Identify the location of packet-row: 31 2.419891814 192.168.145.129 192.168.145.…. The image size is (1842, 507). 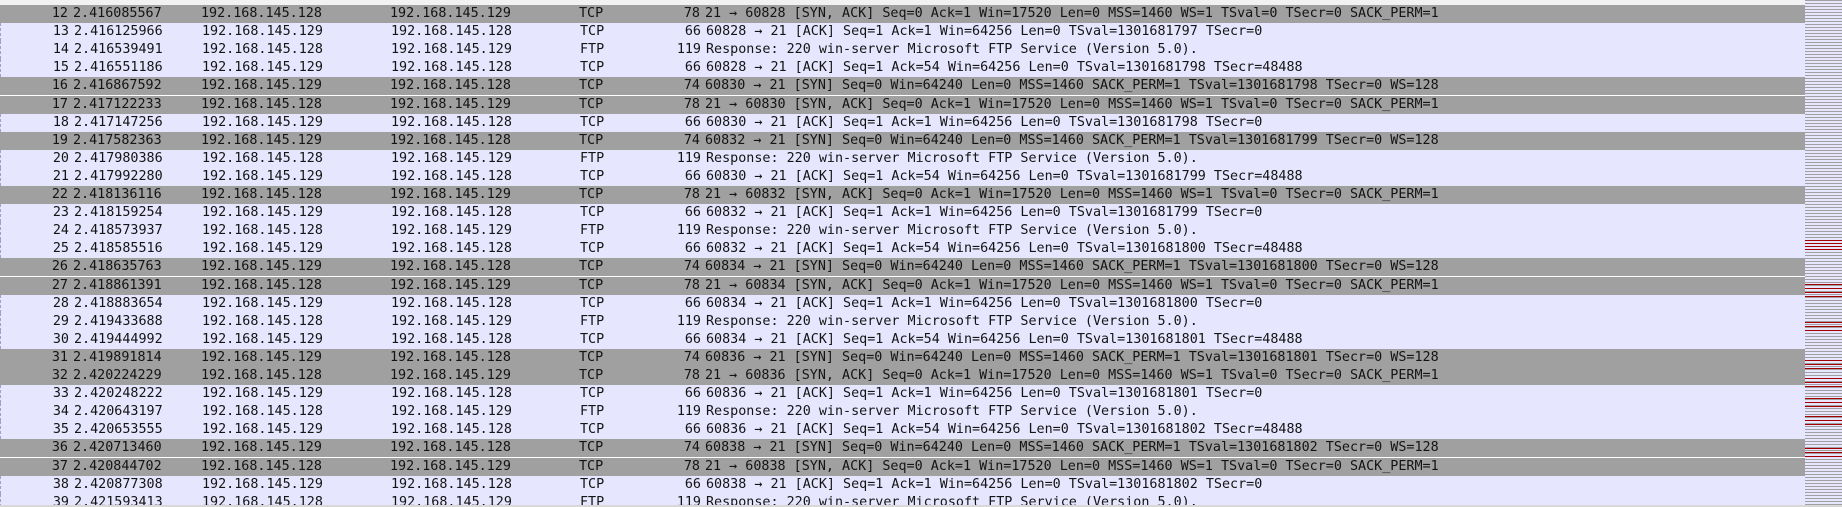
(902, 357).